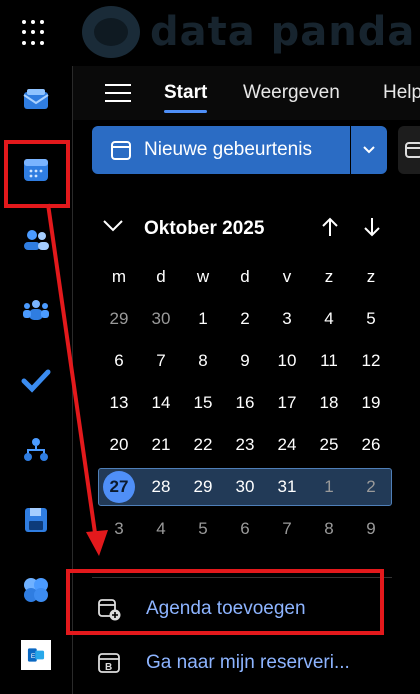 The height and width of the screenshot is (694, 420). What do you see at coordinates (161, 403) in the screenshot?
I see `day-cell: 14` at bounding box center [161, 403].